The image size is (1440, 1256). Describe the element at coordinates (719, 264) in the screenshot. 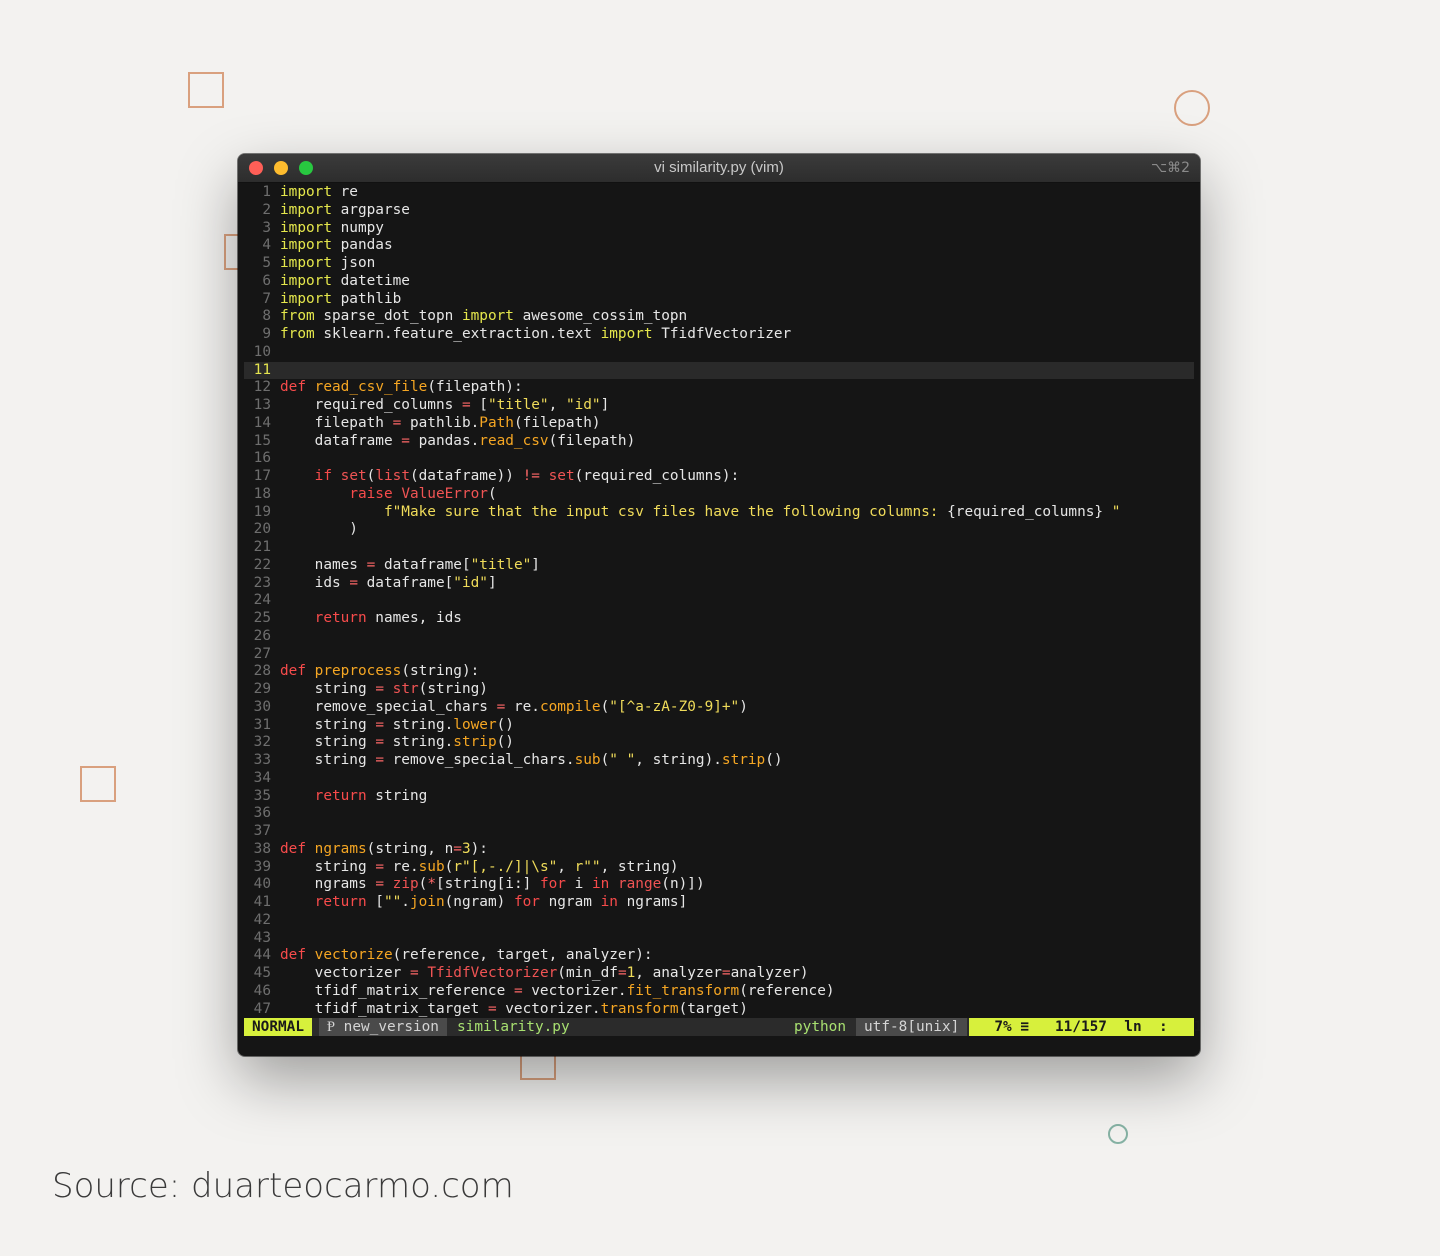

I see `code-line: 5 import json` at that location.